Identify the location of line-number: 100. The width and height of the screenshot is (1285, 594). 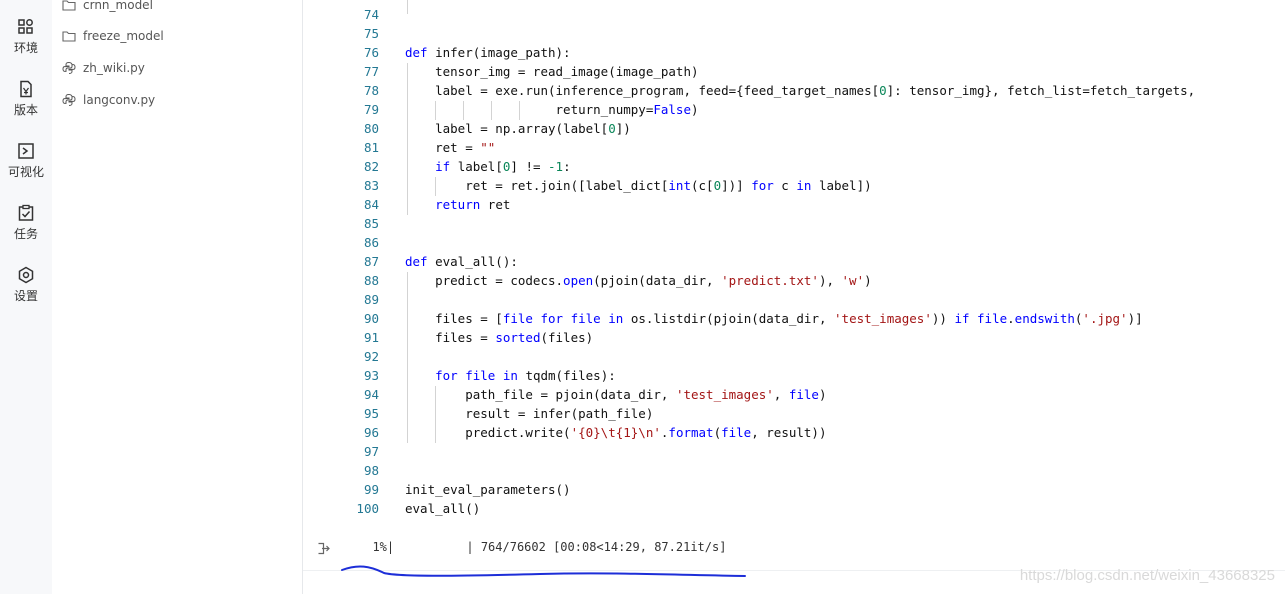
(367, 508).